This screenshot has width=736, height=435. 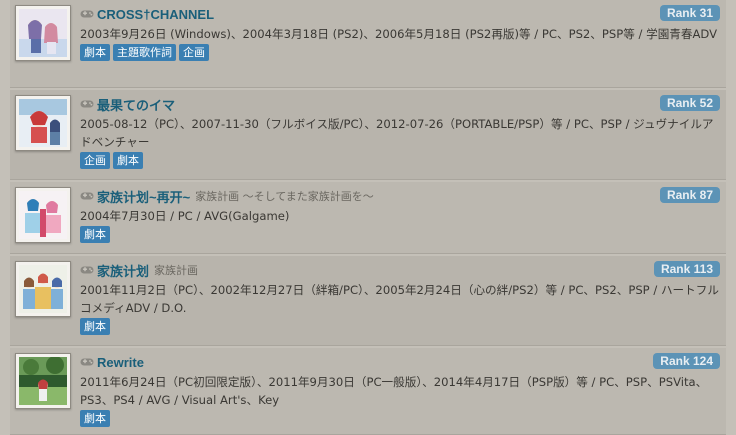 I want to click on rank-badge: Rank 113, so click(x=686, y=269).